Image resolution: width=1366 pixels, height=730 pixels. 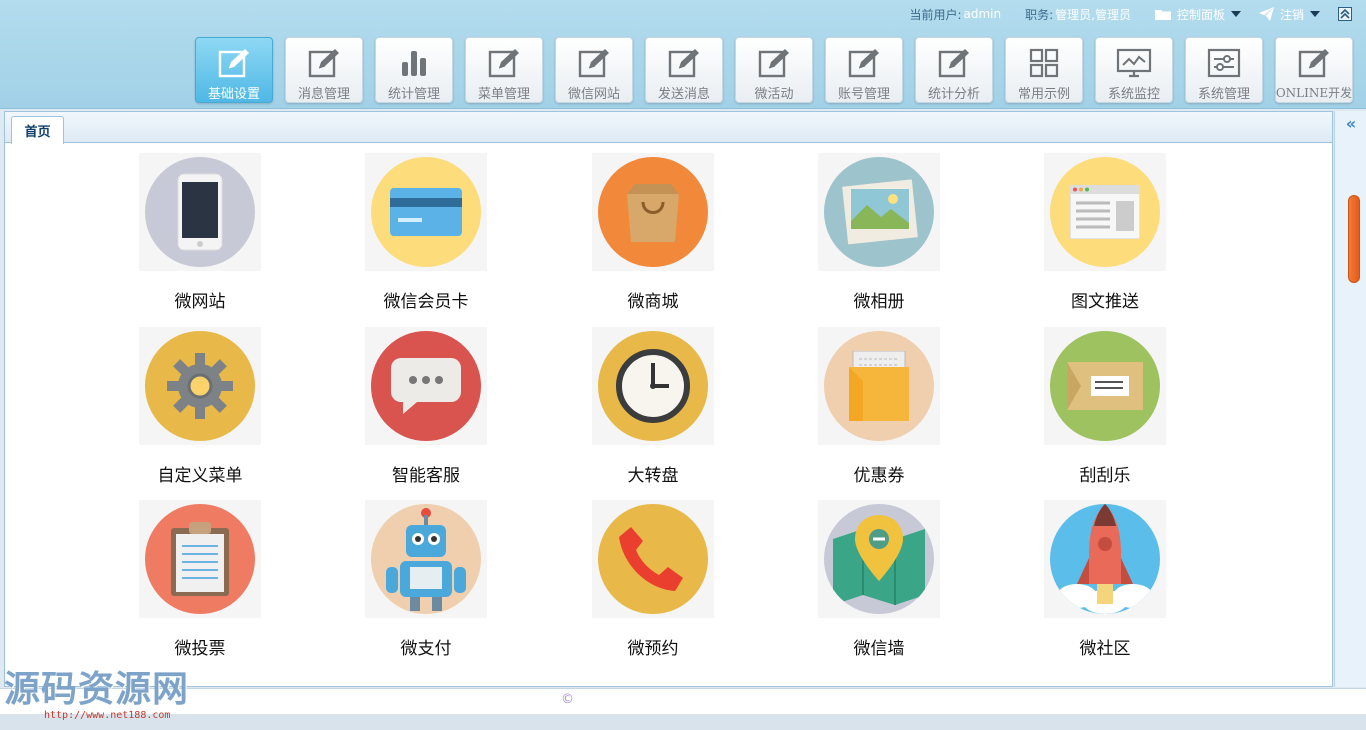 I want to click on chevron-down-icon, so click(x=1235, y=14).